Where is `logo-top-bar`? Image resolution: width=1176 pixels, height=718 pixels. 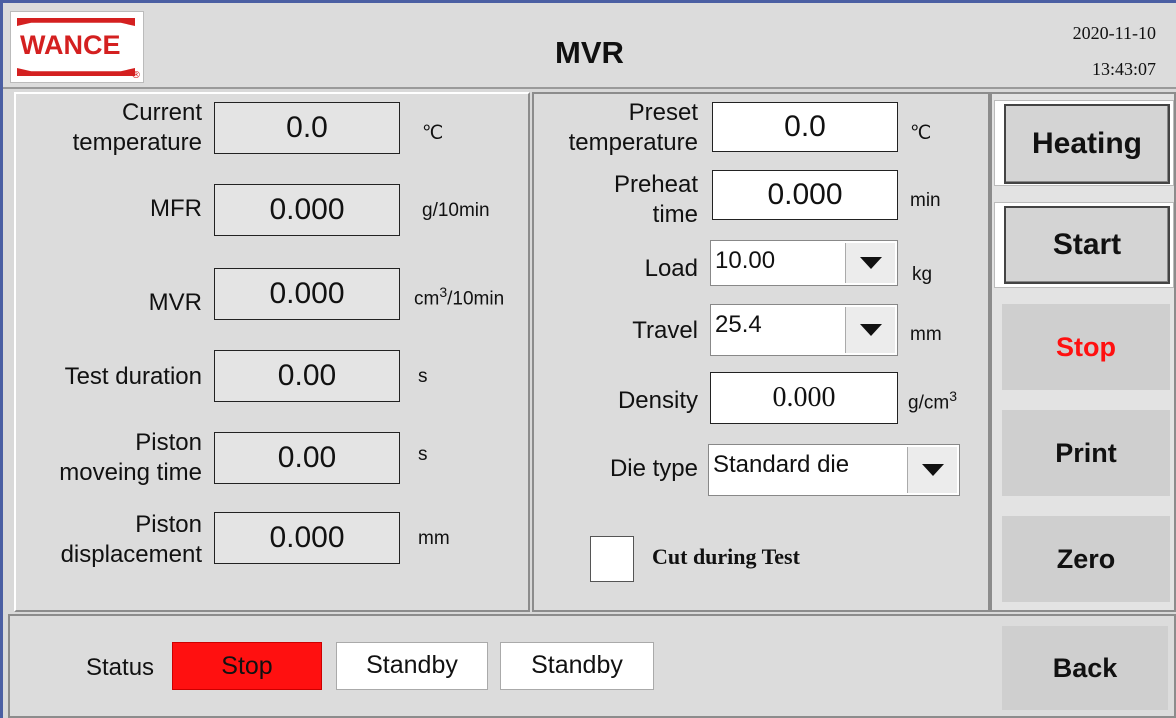
logo-top-bar is located at coordinates (76, 22).